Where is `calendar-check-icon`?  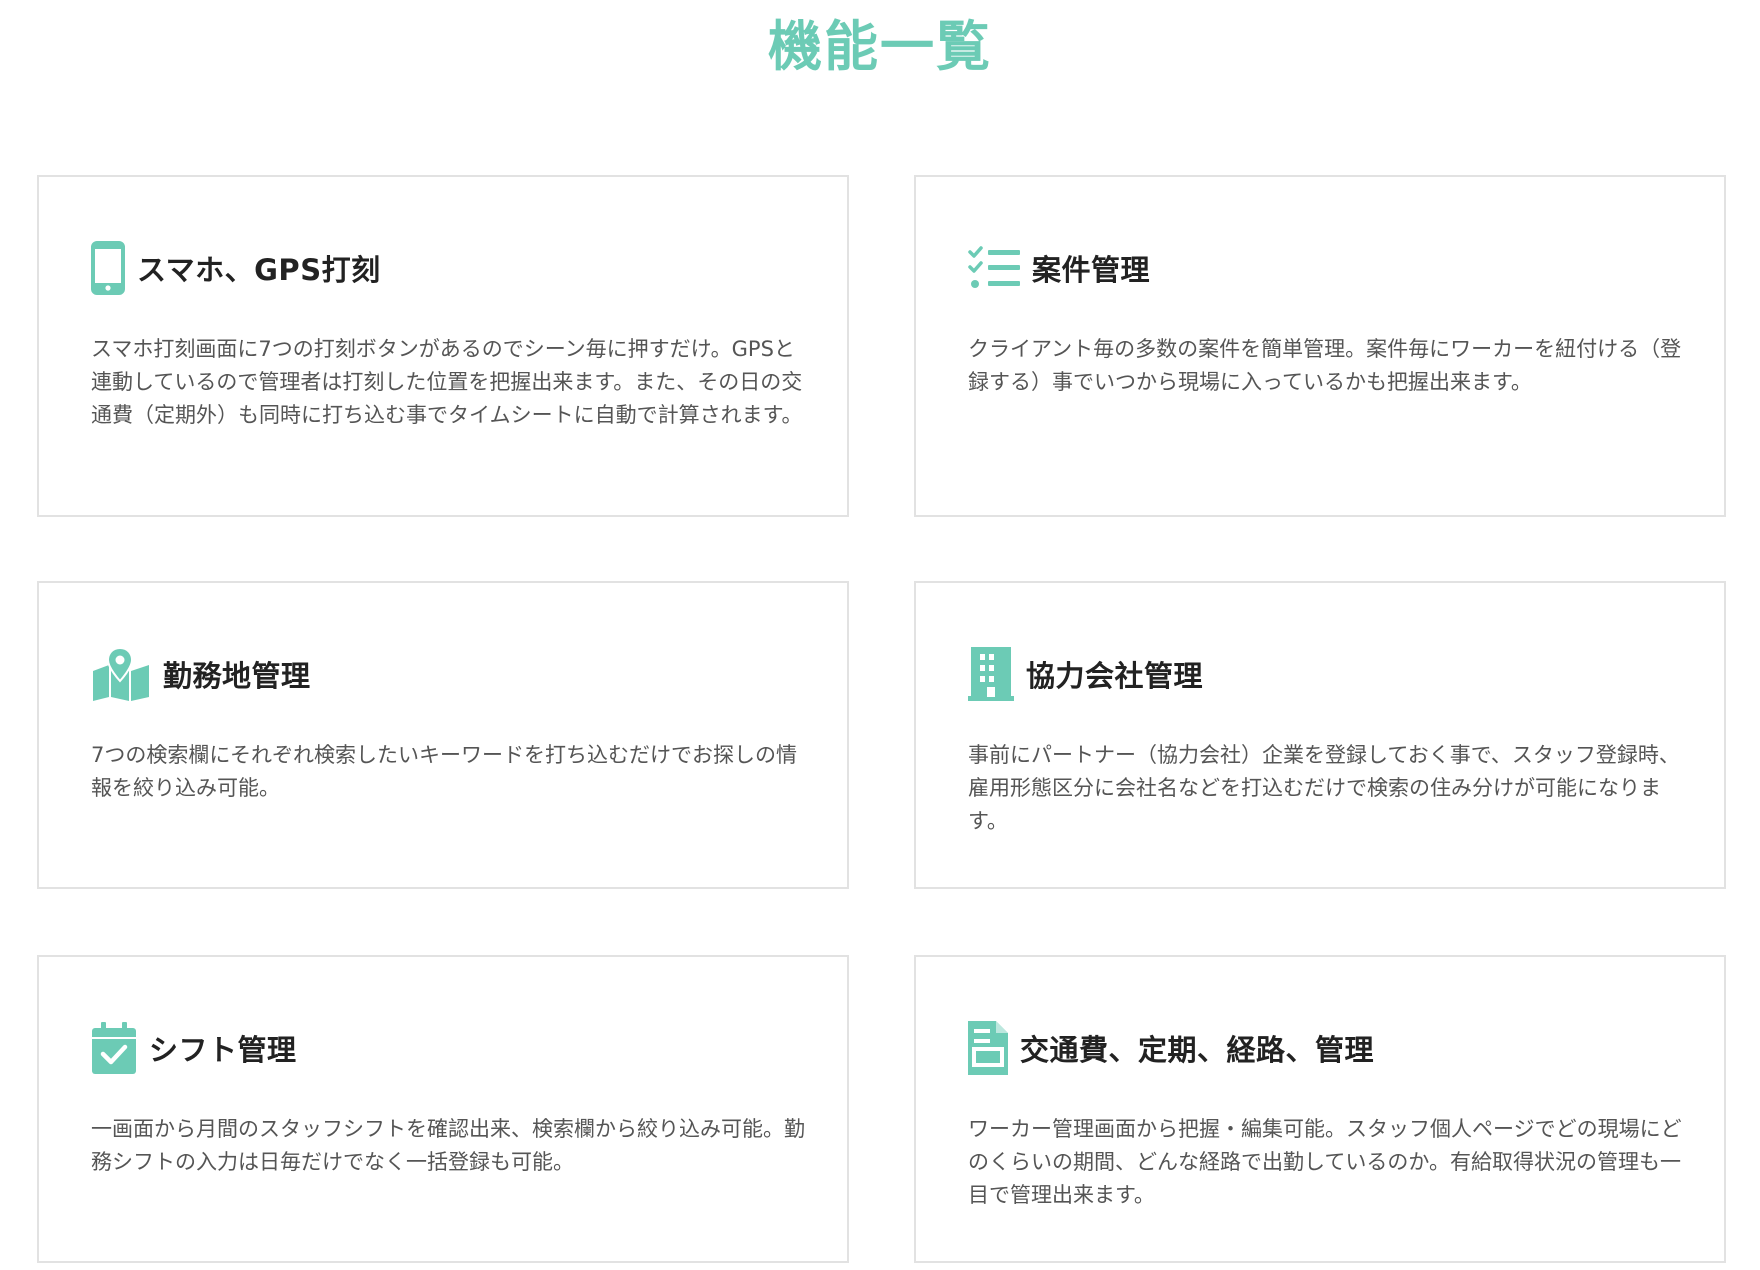 calendar-check-icon is located at coordinates (114, 1048).